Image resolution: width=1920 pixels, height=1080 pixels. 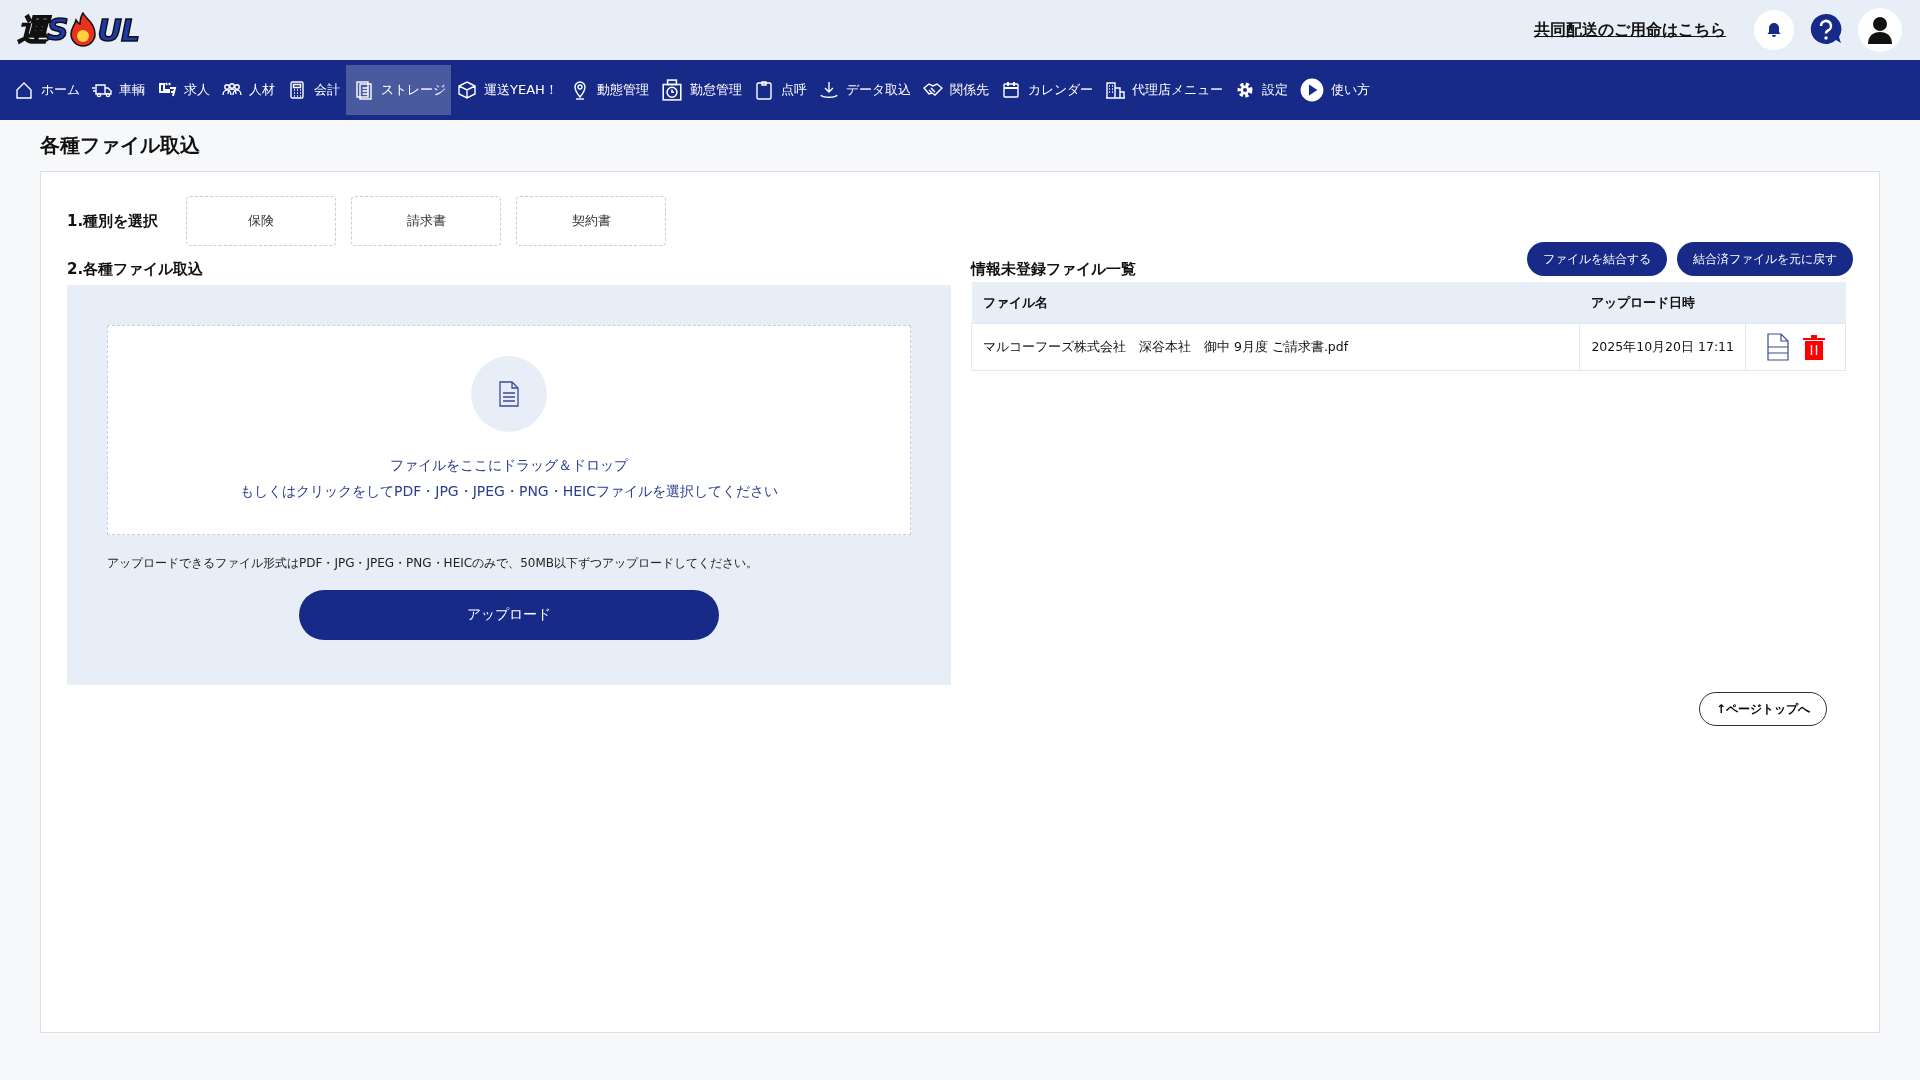 What do you see at coordinates (509, 491) in the screenshot?
I see `drop-hint: もしくはクリックをしてPDF・JPG・JPEG・PNG・HEICファイルを選択してください` at bounding box center [509, 491].